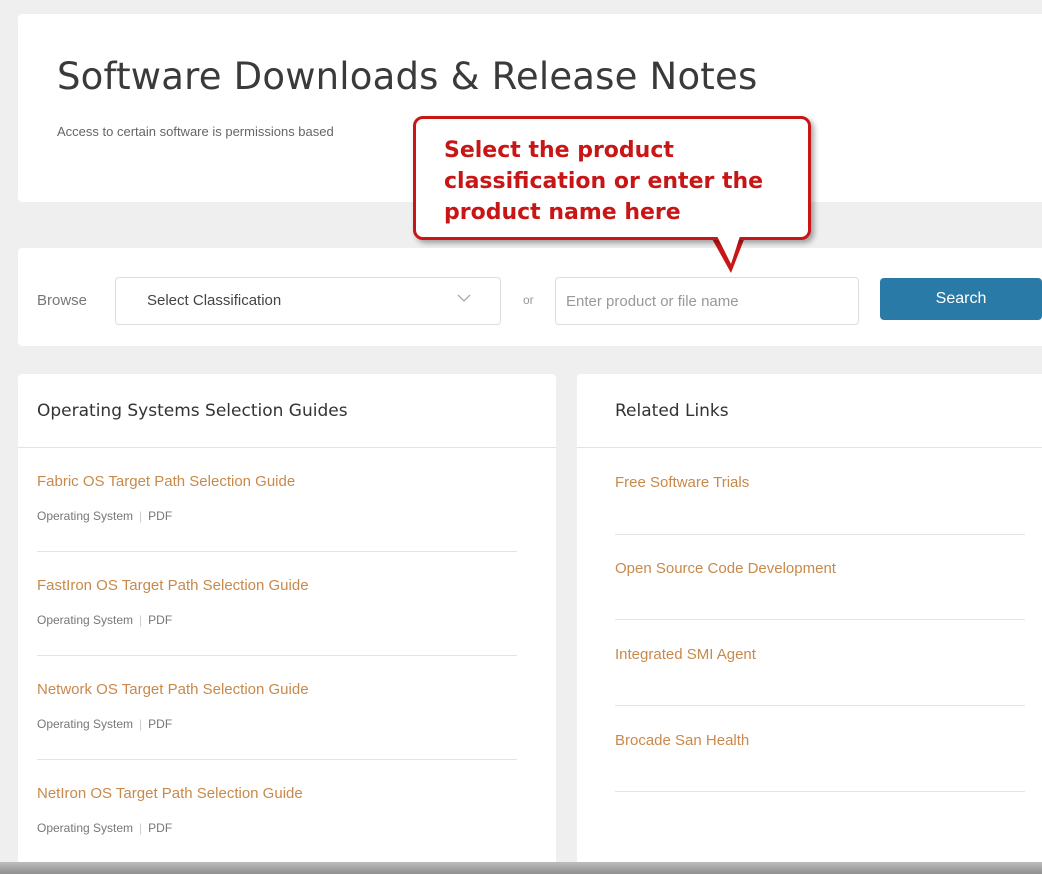  What do you see at coordinates (682, 740) in the screenshot?
I see `related-link: Brocade San Health` at bounding box center [682, 740].